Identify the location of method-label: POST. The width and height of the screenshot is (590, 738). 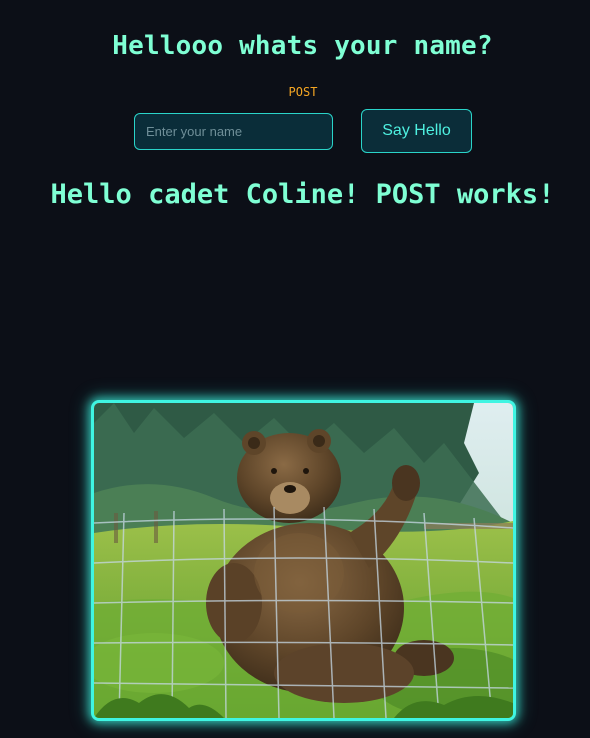
(303, 92).